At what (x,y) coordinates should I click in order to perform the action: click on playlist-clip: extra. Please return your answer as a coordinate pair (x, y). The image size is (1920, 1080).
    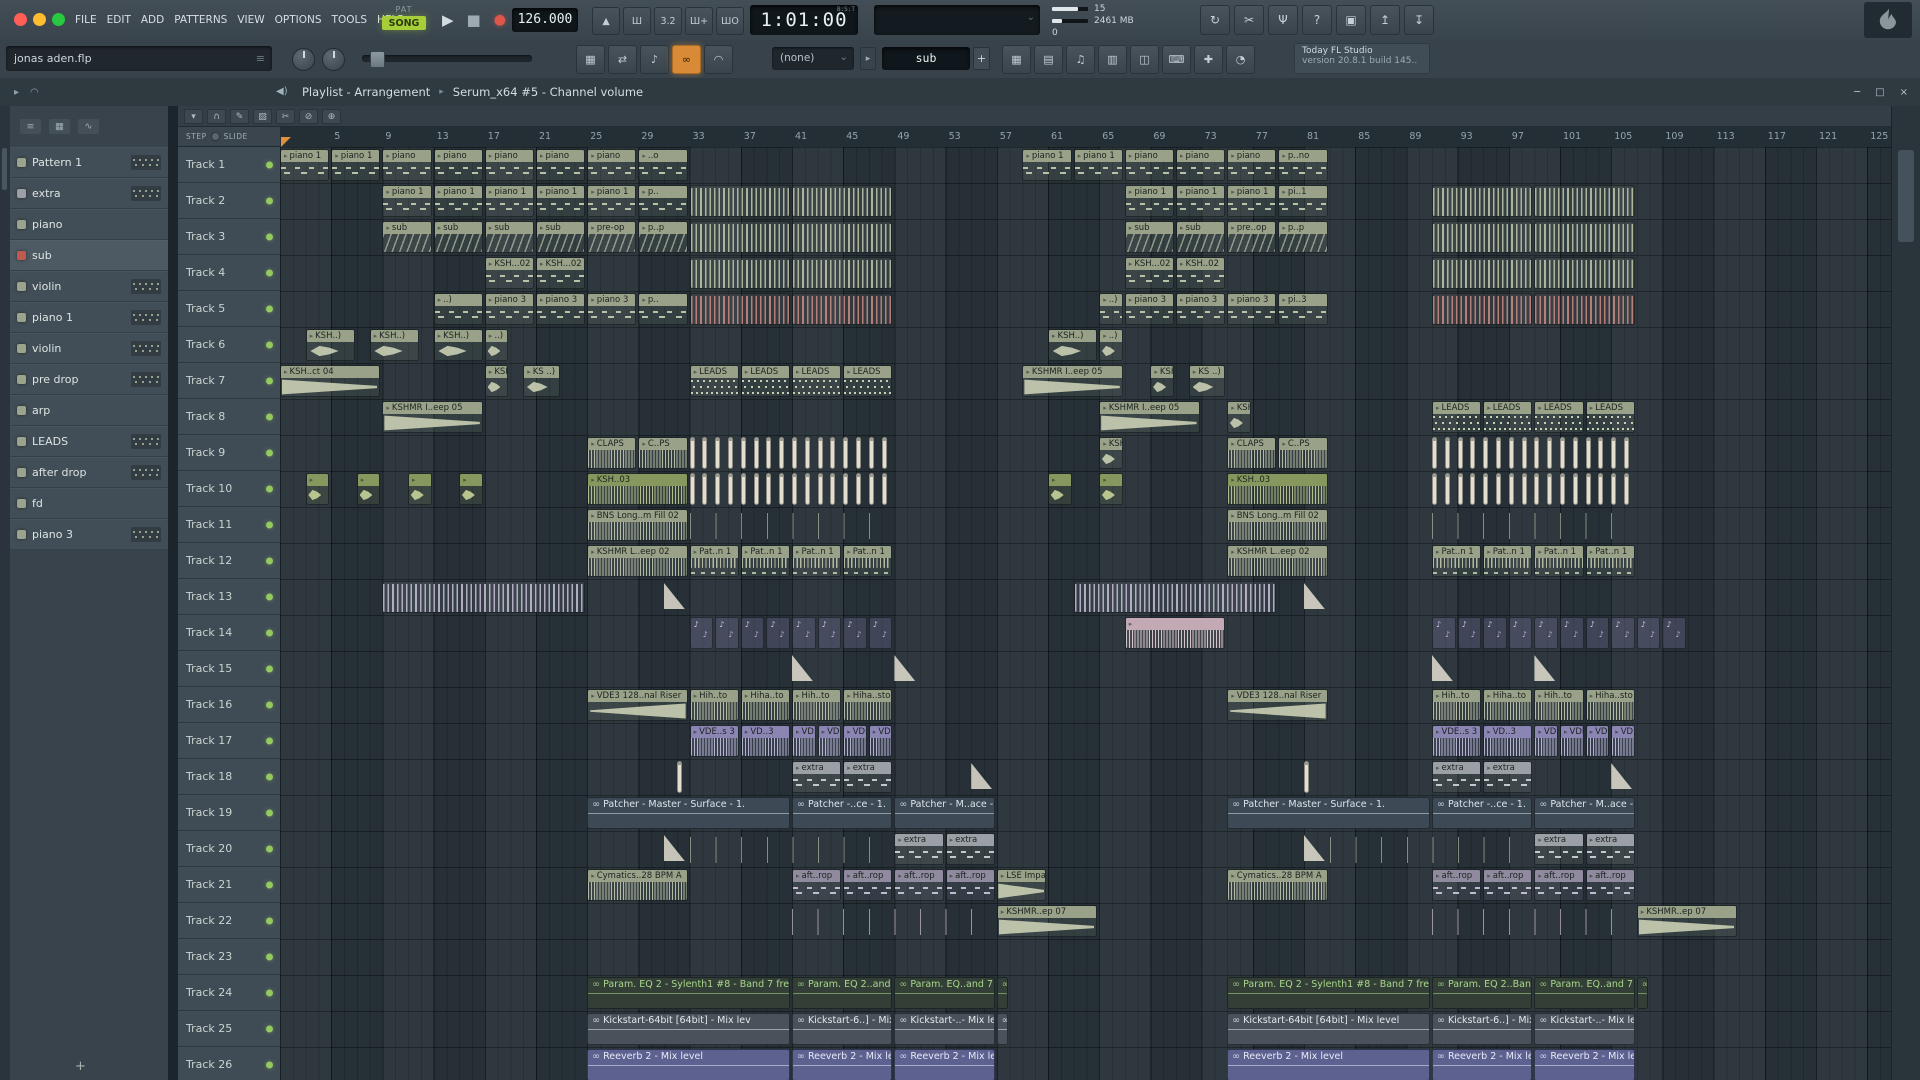
    Looking at the image, I should click on (970, 849).